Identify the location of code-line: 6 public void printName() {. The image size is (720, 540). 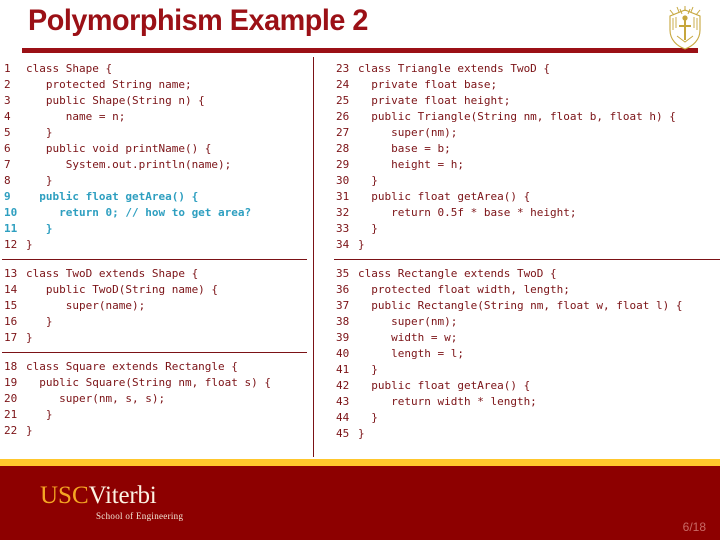
(156, 149).